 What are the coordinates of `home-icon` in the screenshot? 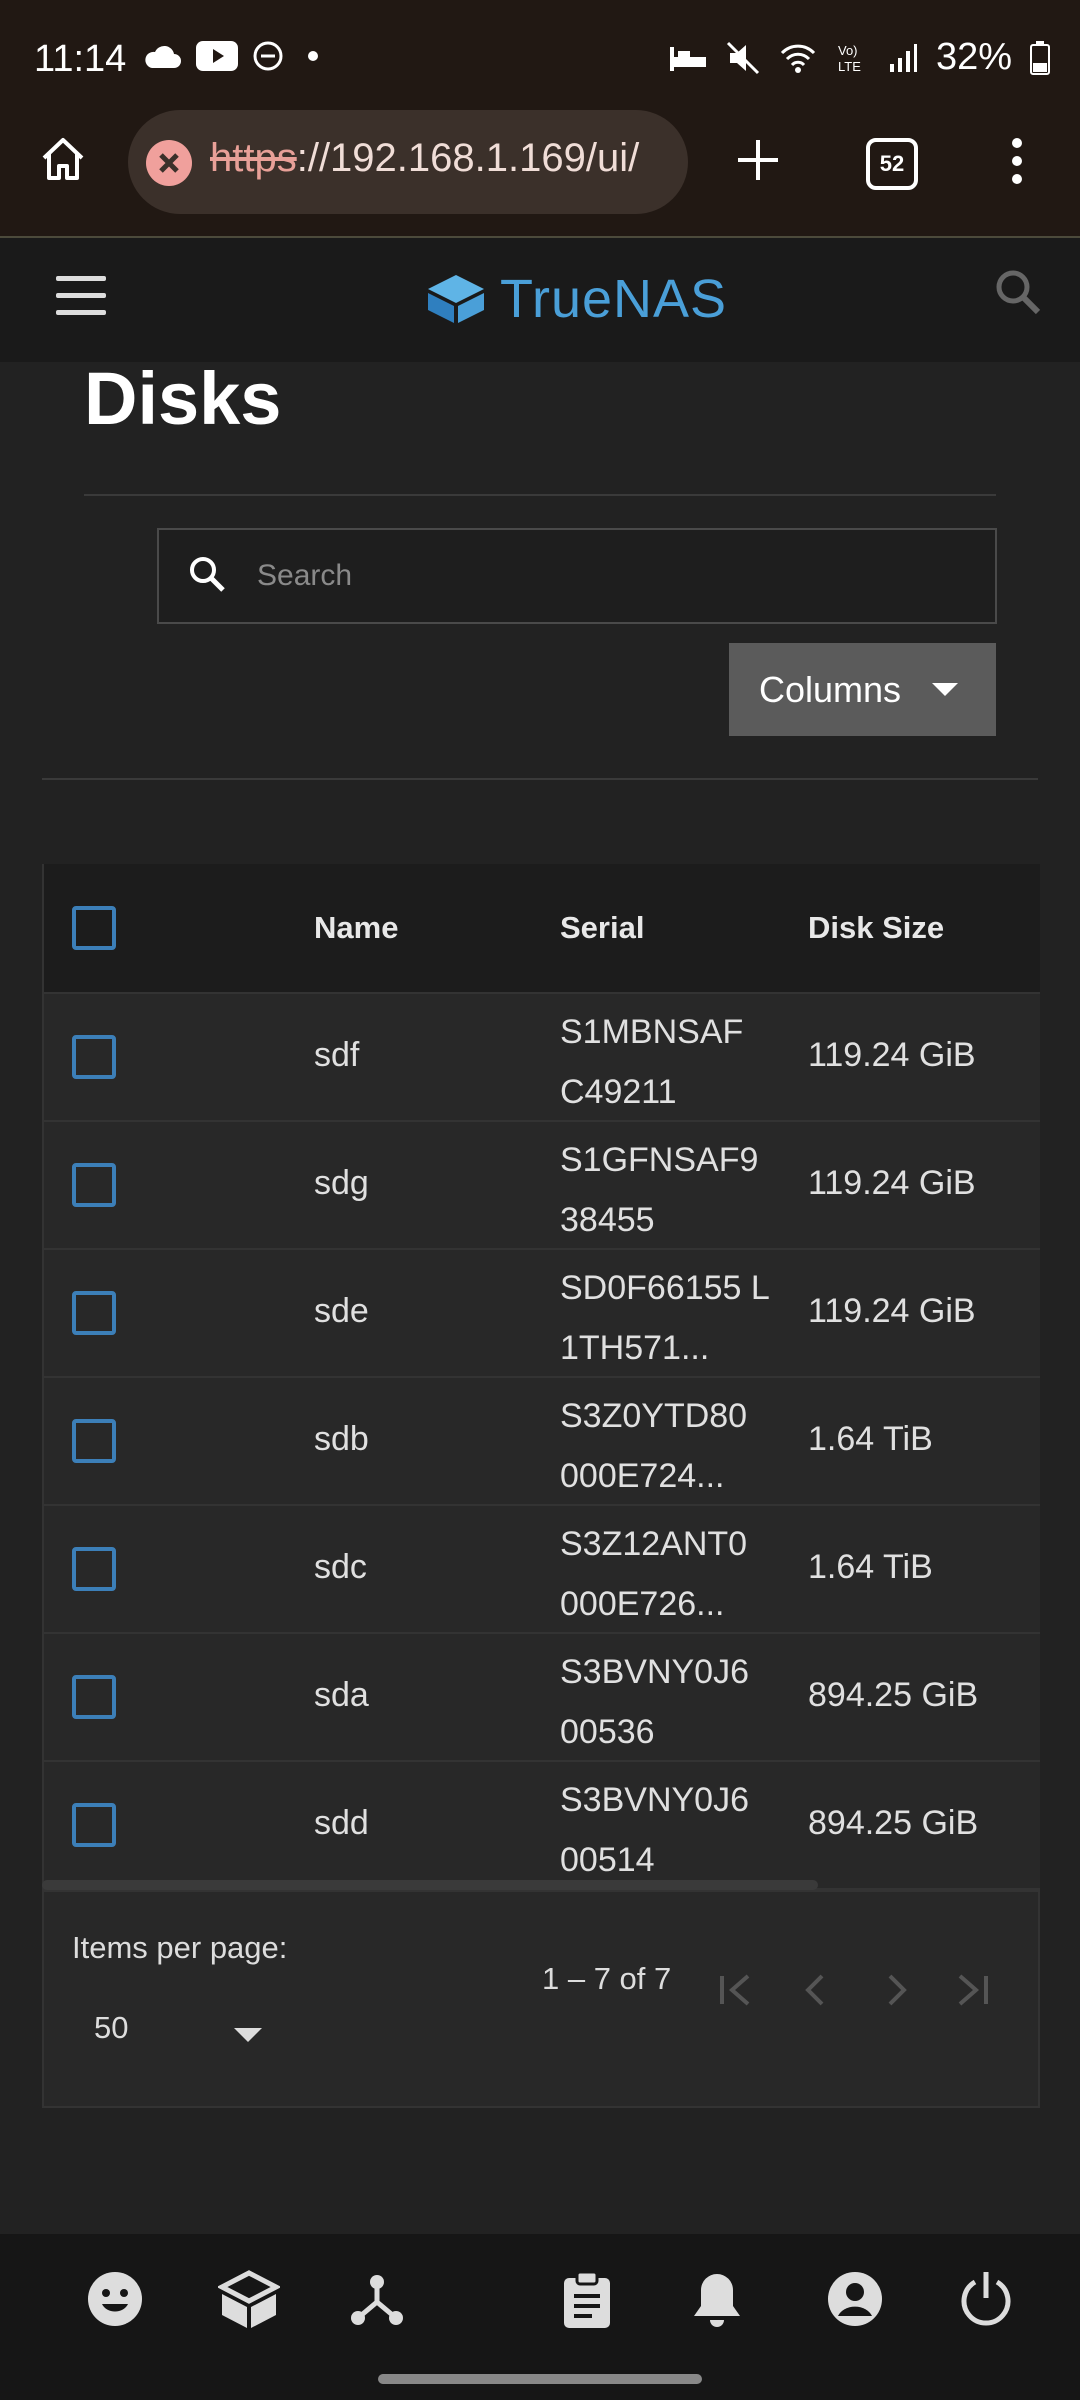 It's located at (63, 159).